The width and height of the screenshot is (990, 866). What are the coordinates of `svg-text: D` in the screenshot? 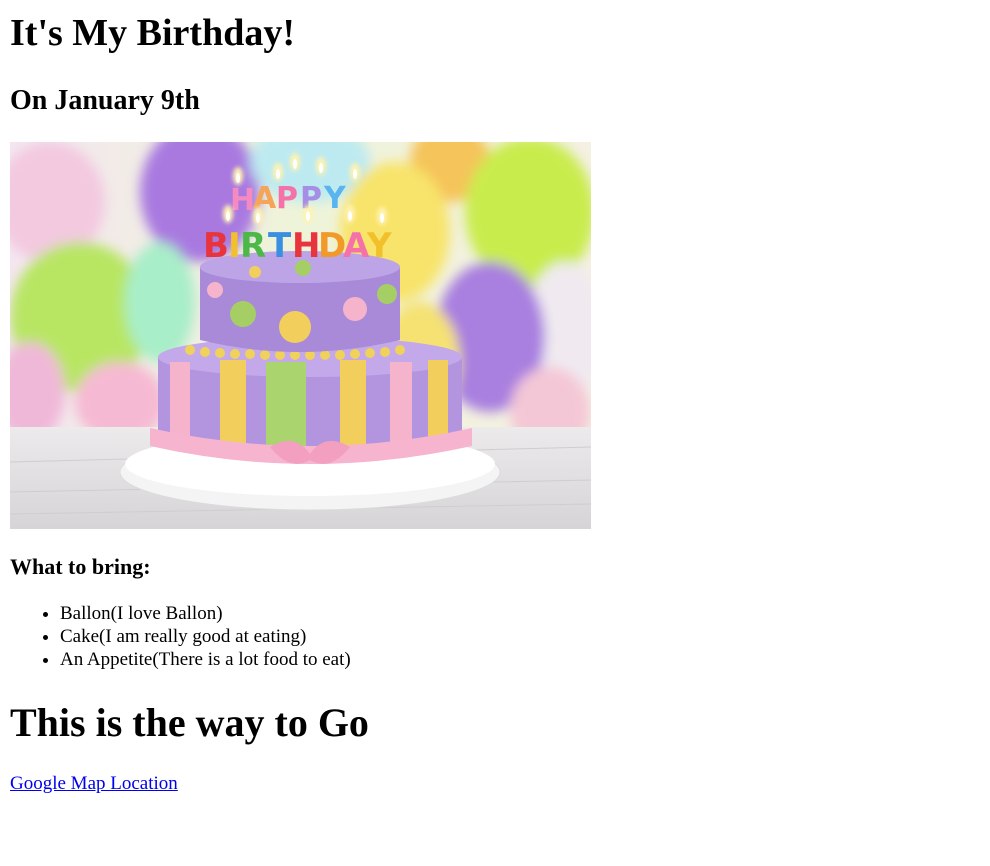 It's located at (332, 246).